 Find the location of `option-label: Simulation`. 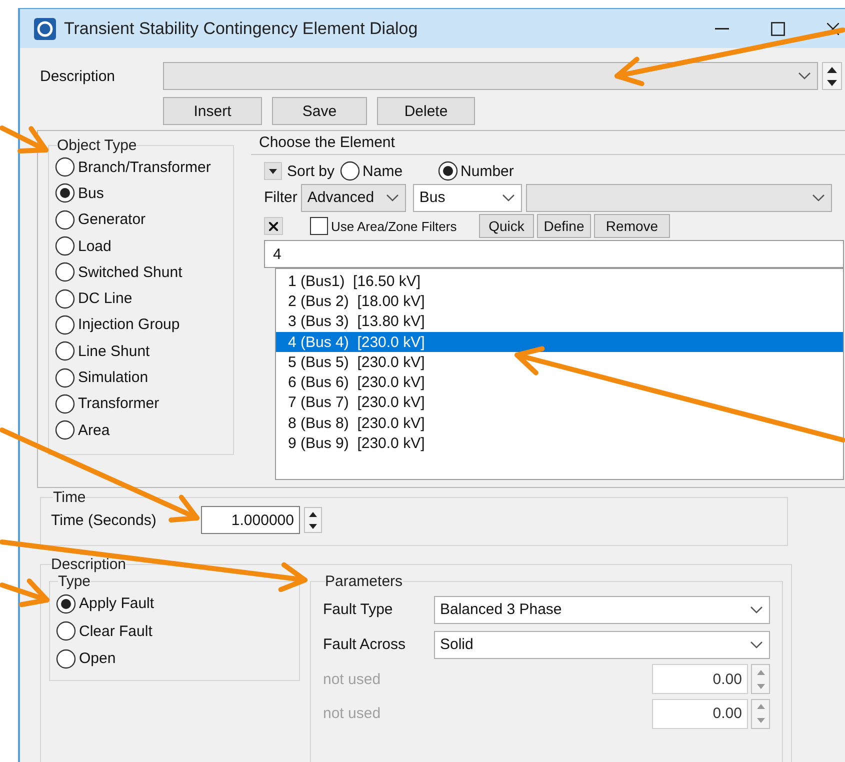

option-label: Simulation is located at coordinates (113, 377).